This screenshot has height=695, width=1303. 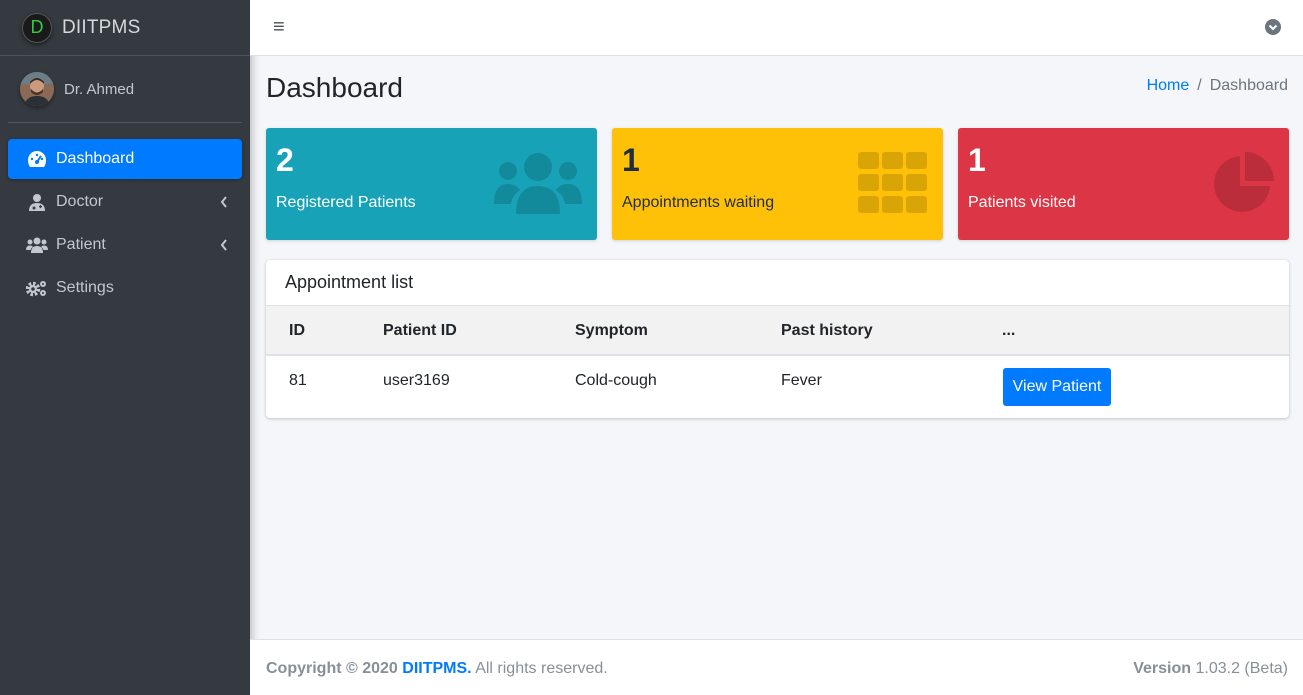 What do you see at coordinates (1123, 184) in the screenshot?
I see `stat-box-patients-visited: 1 Patients visited` at bounding box center [1123, 184].